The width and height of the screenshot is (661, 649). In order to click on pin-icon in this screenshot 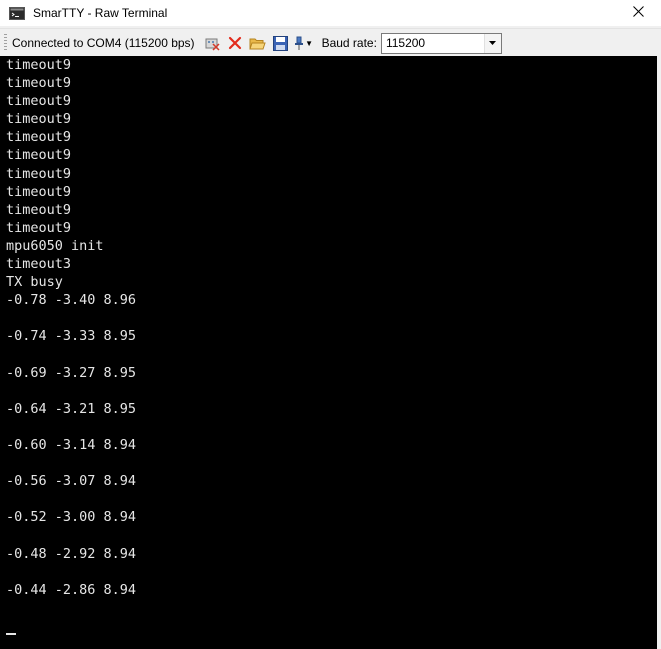, I will do `click(299, 43)`.